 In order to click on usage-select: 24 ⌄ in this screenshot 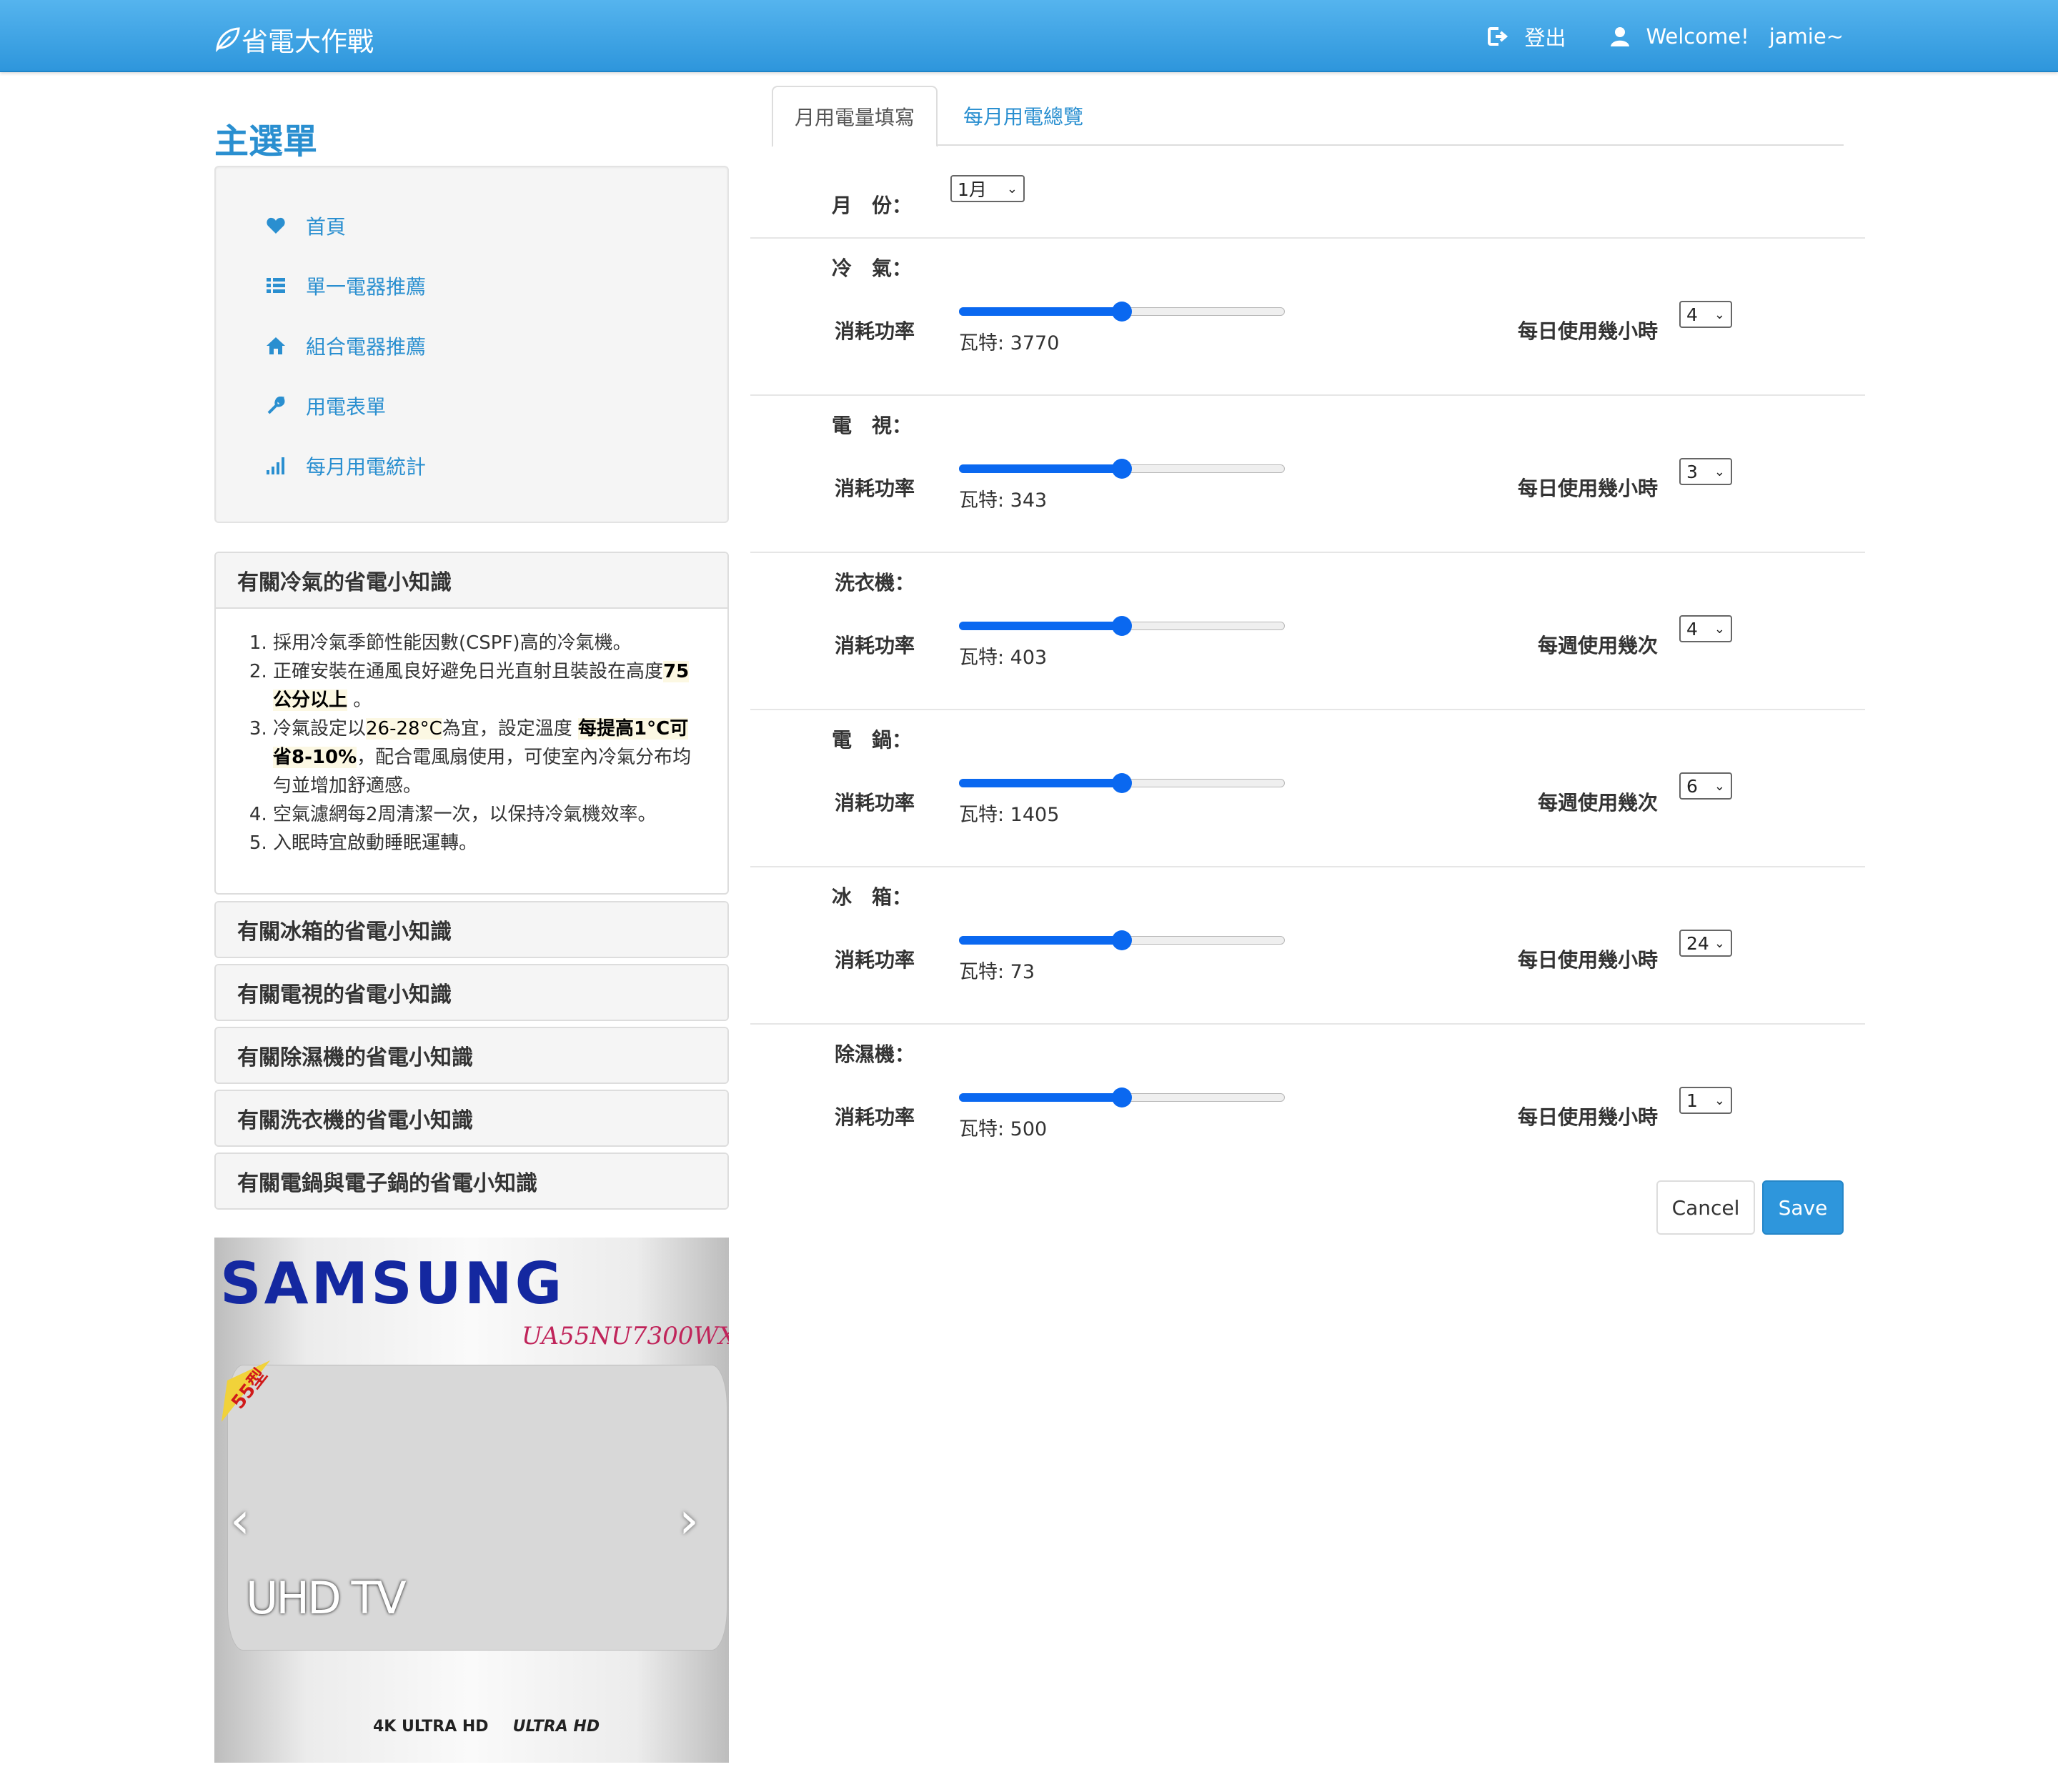, I will do `click(1705, 943)`.